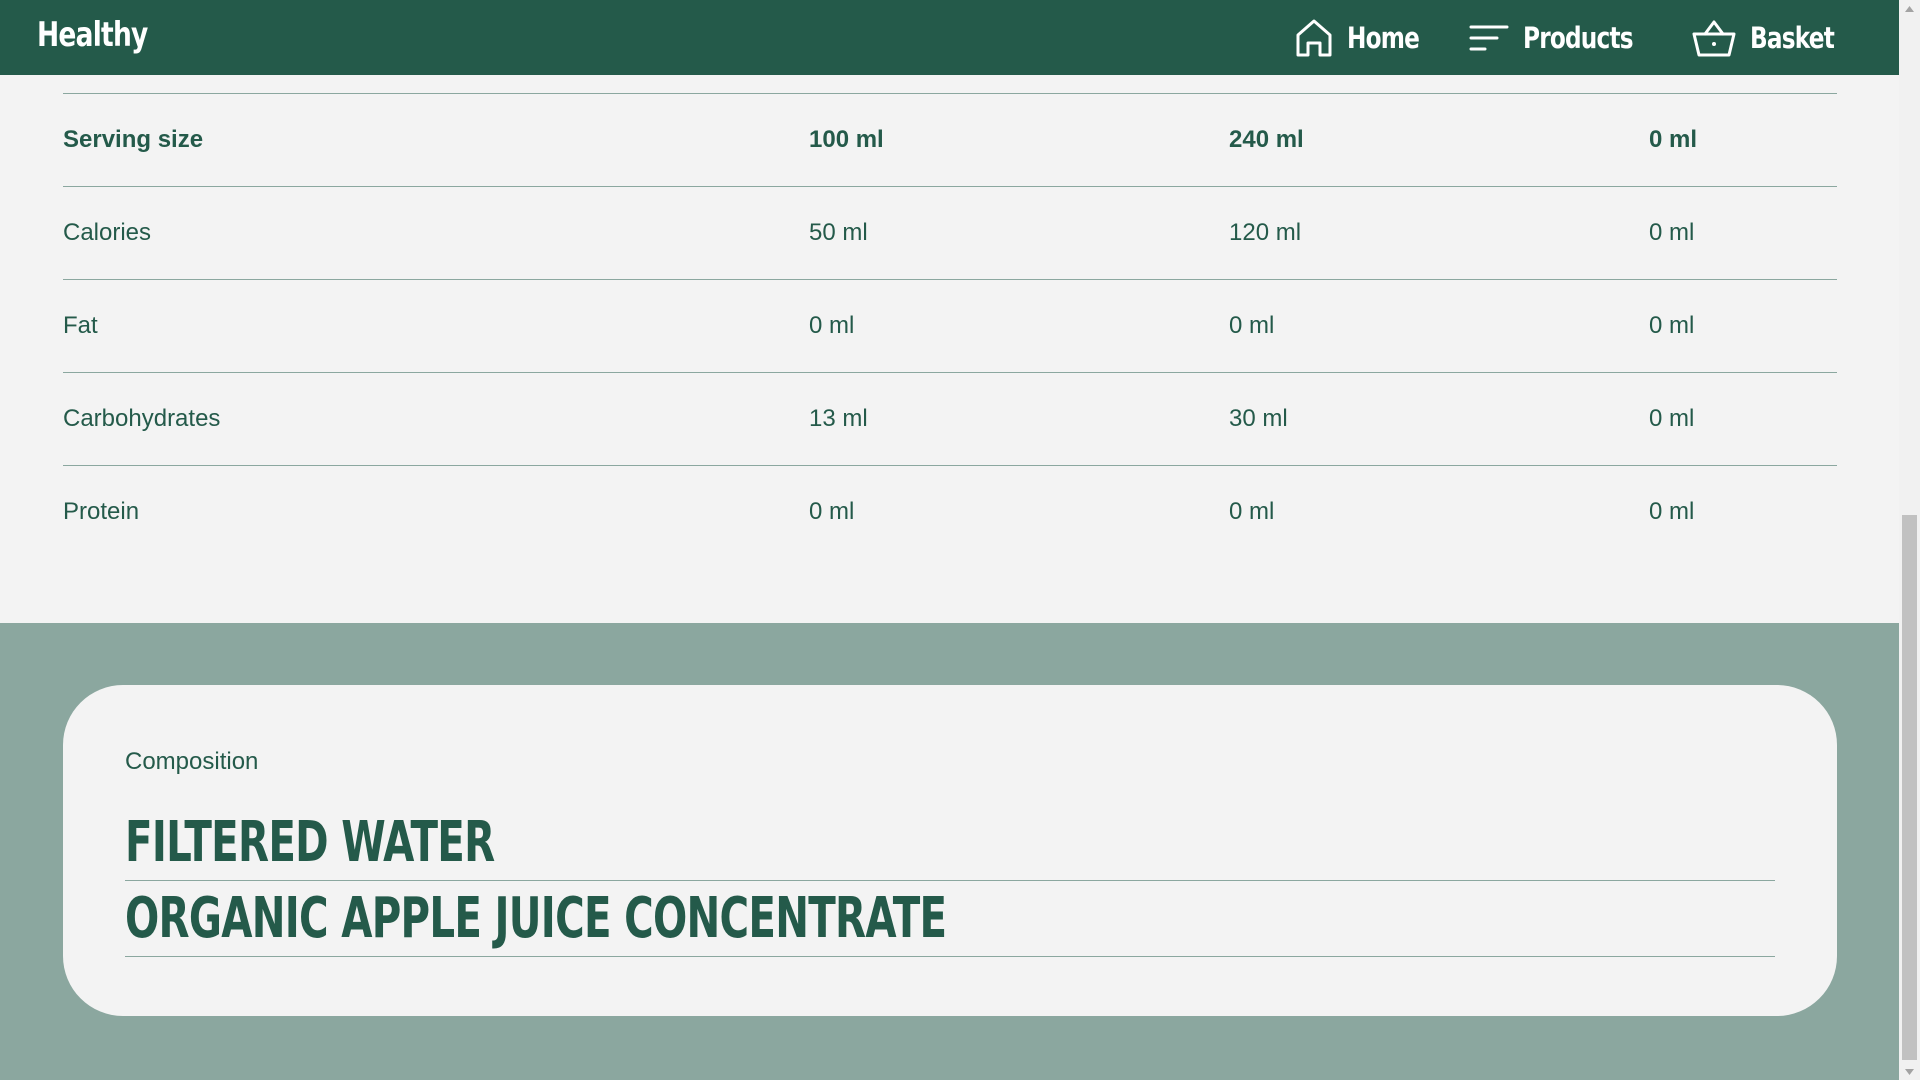 This screenshot has height=1080, width=1920. I want to click on row-value: 100 ml, so click(846, 139).